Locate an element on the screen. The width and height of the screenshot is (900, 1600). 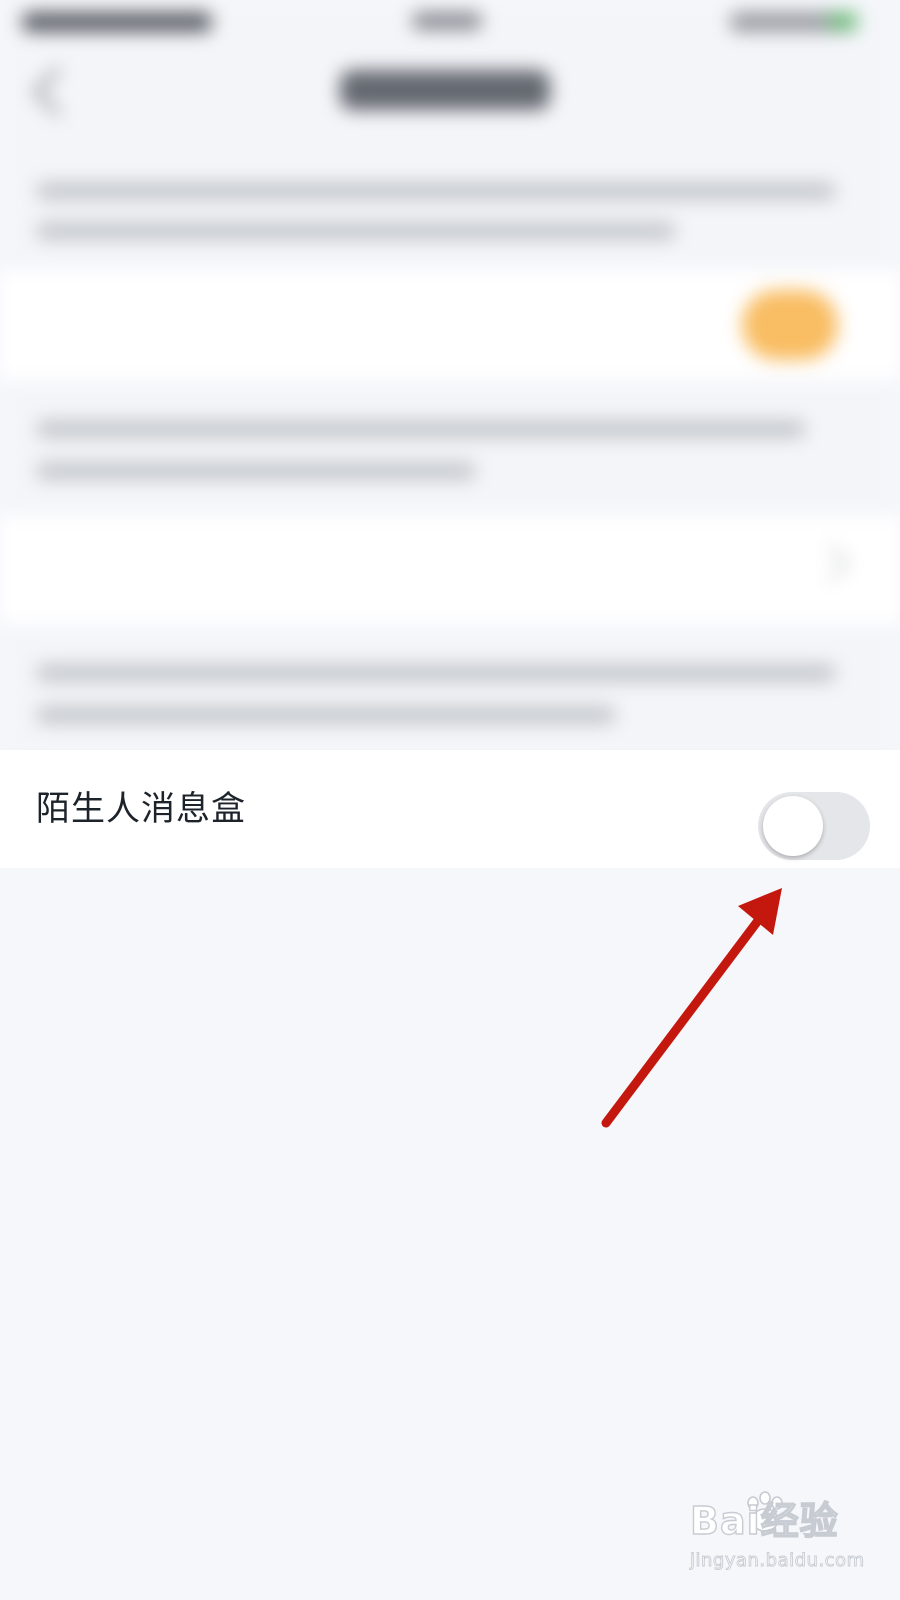
annotation-arrow-head is located at coordinates (760, 911).